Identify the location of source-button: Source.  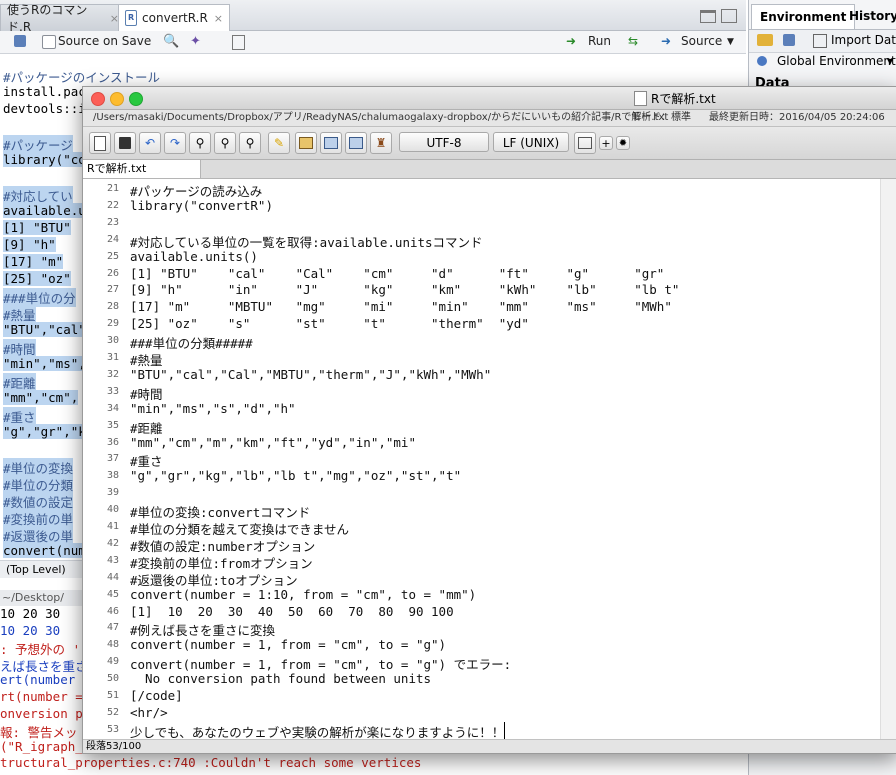
(701, 41).